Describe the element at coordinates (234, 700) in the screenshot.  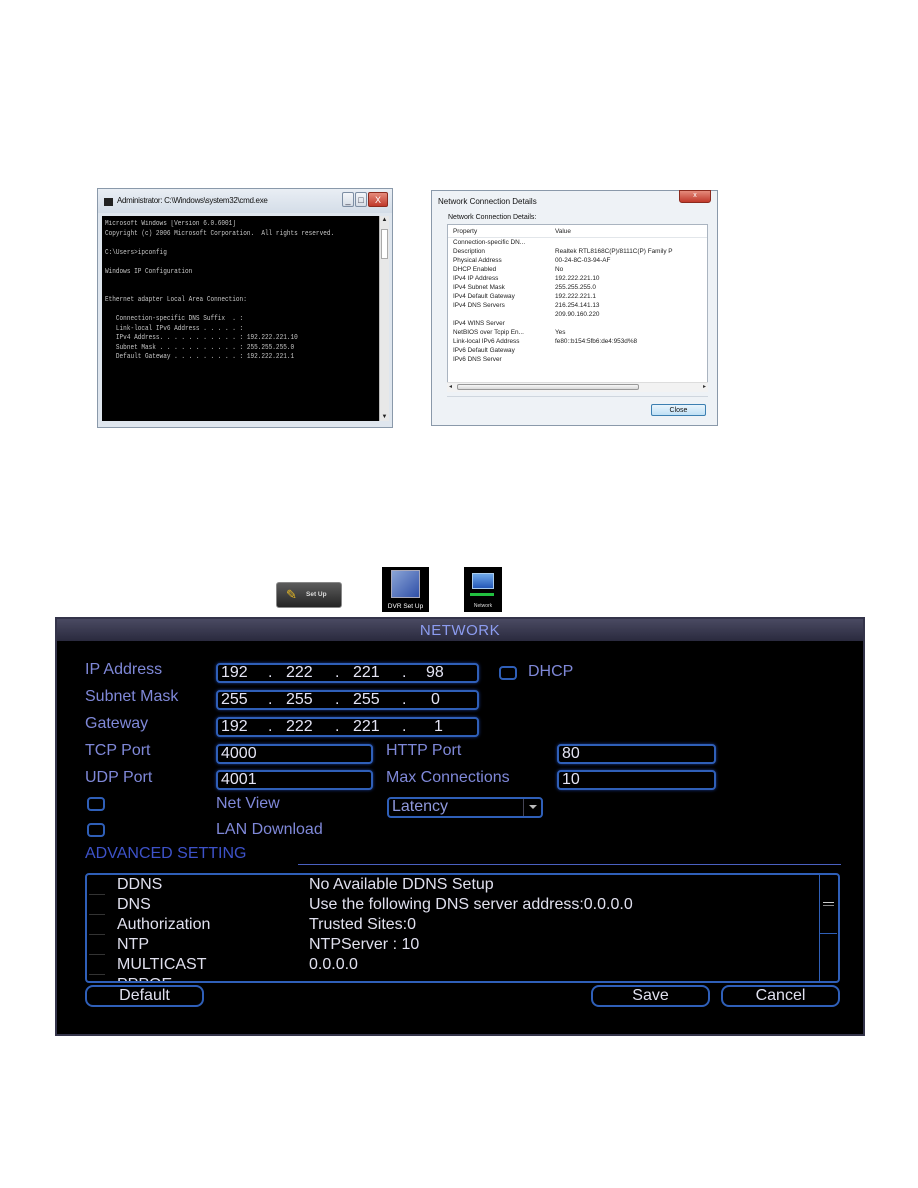
I see `mask-octet-1: 255` at that location.